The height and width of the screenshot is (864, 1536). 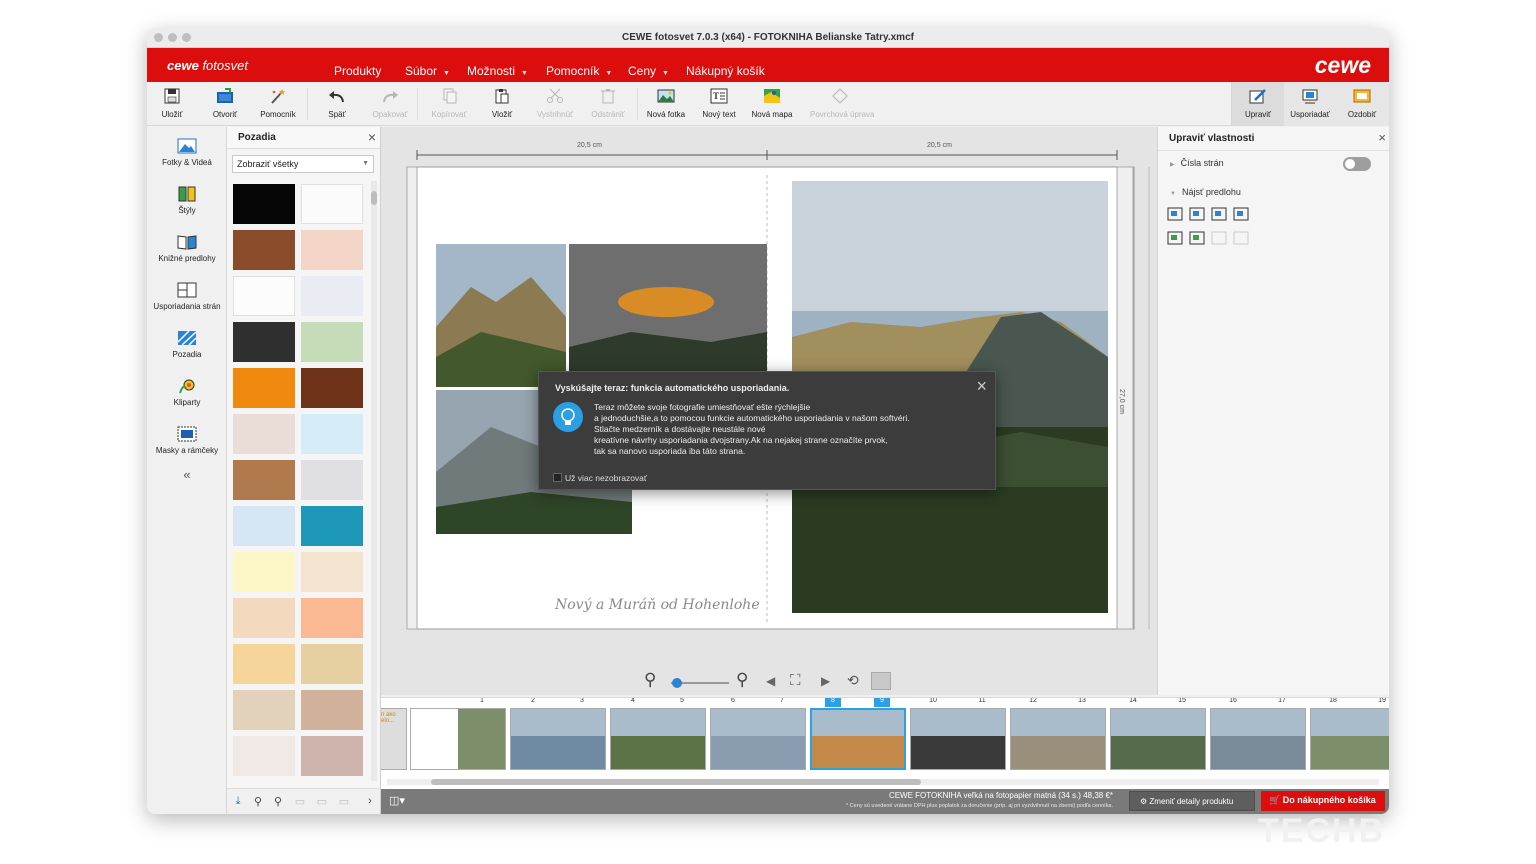 What do you see at coordinates (579, 71) in the screenshot?
I see `menu-pomocnik: Pomocník ▼` at bounding box center [579, 71].